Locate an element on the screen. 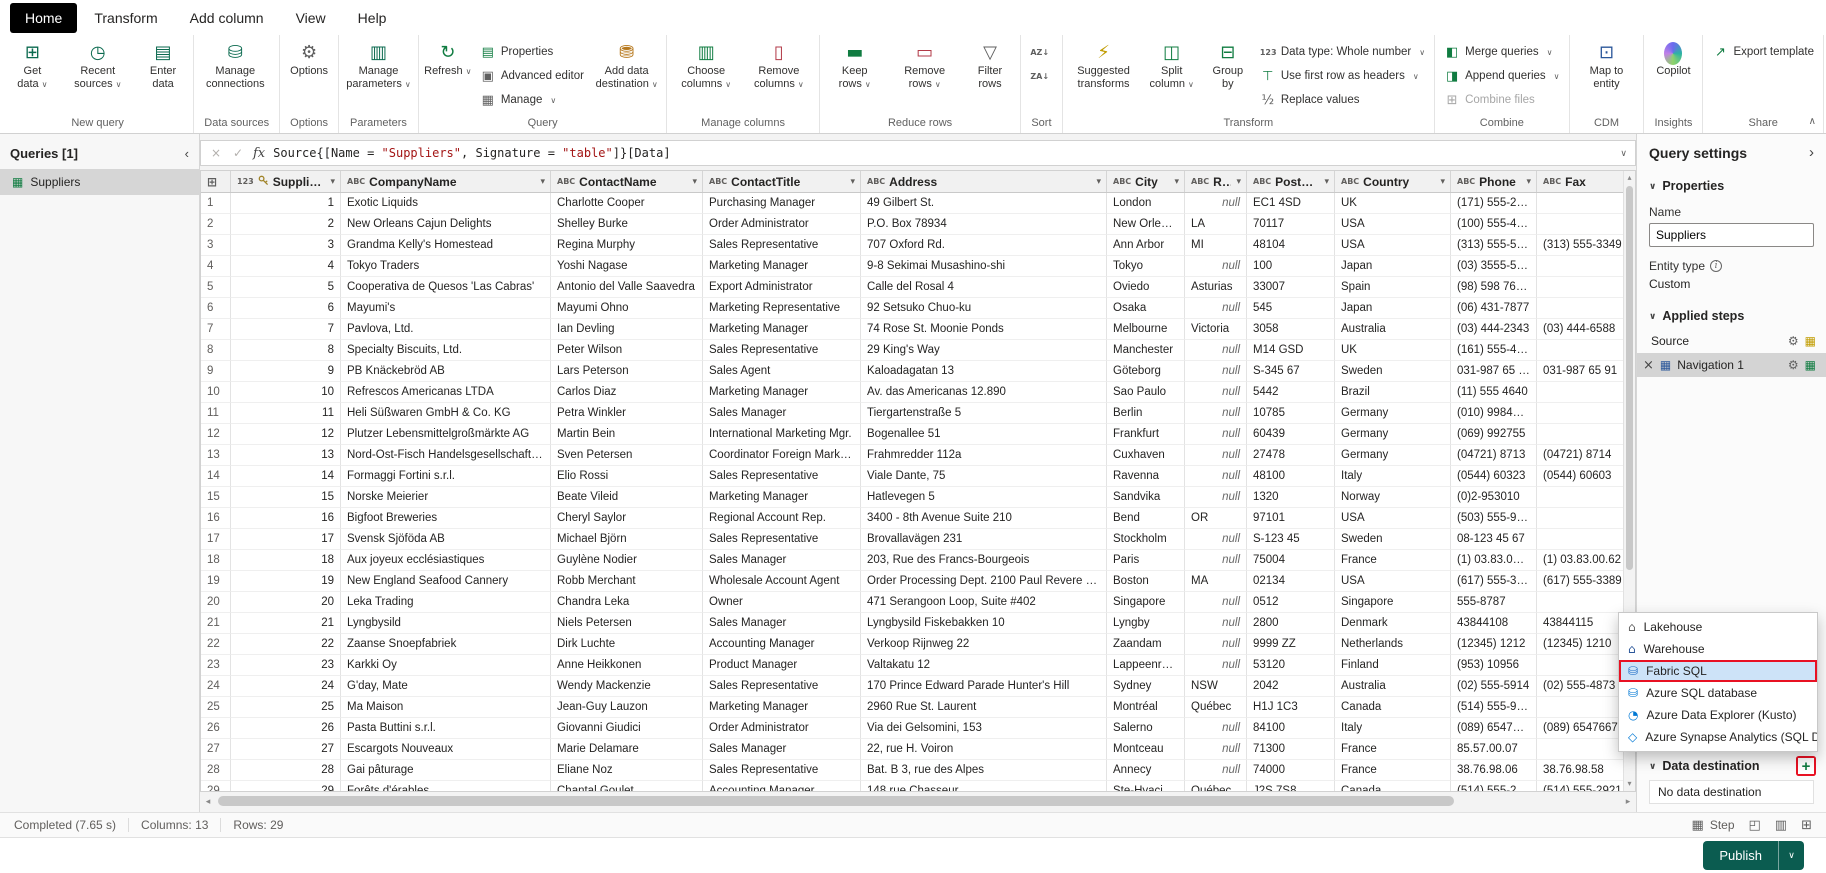  table-cell: 08-123 45 67 is located at coordinates (1494, 539).